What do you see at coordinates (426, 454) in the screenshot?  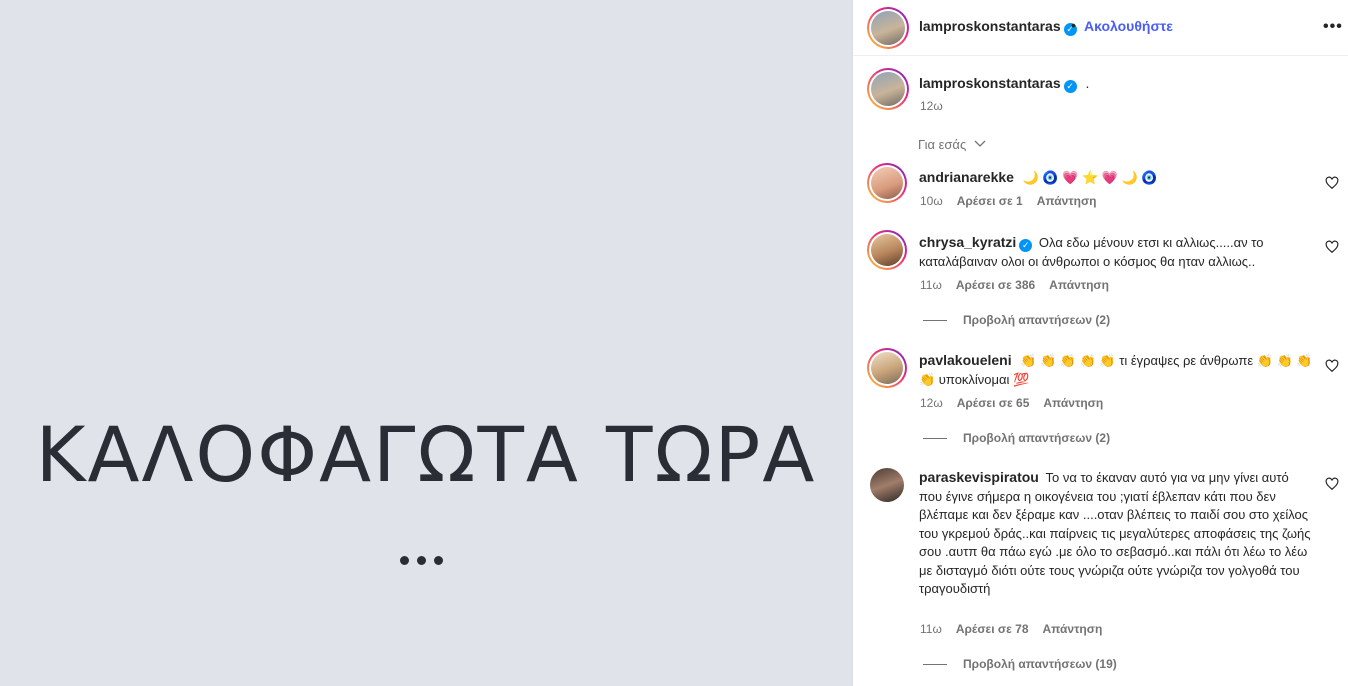 I see `media-caption-text: ΚΑΛΟΦΑΓΩΤΑ ΤΩΡΑ` at bounding box center [426, 454].